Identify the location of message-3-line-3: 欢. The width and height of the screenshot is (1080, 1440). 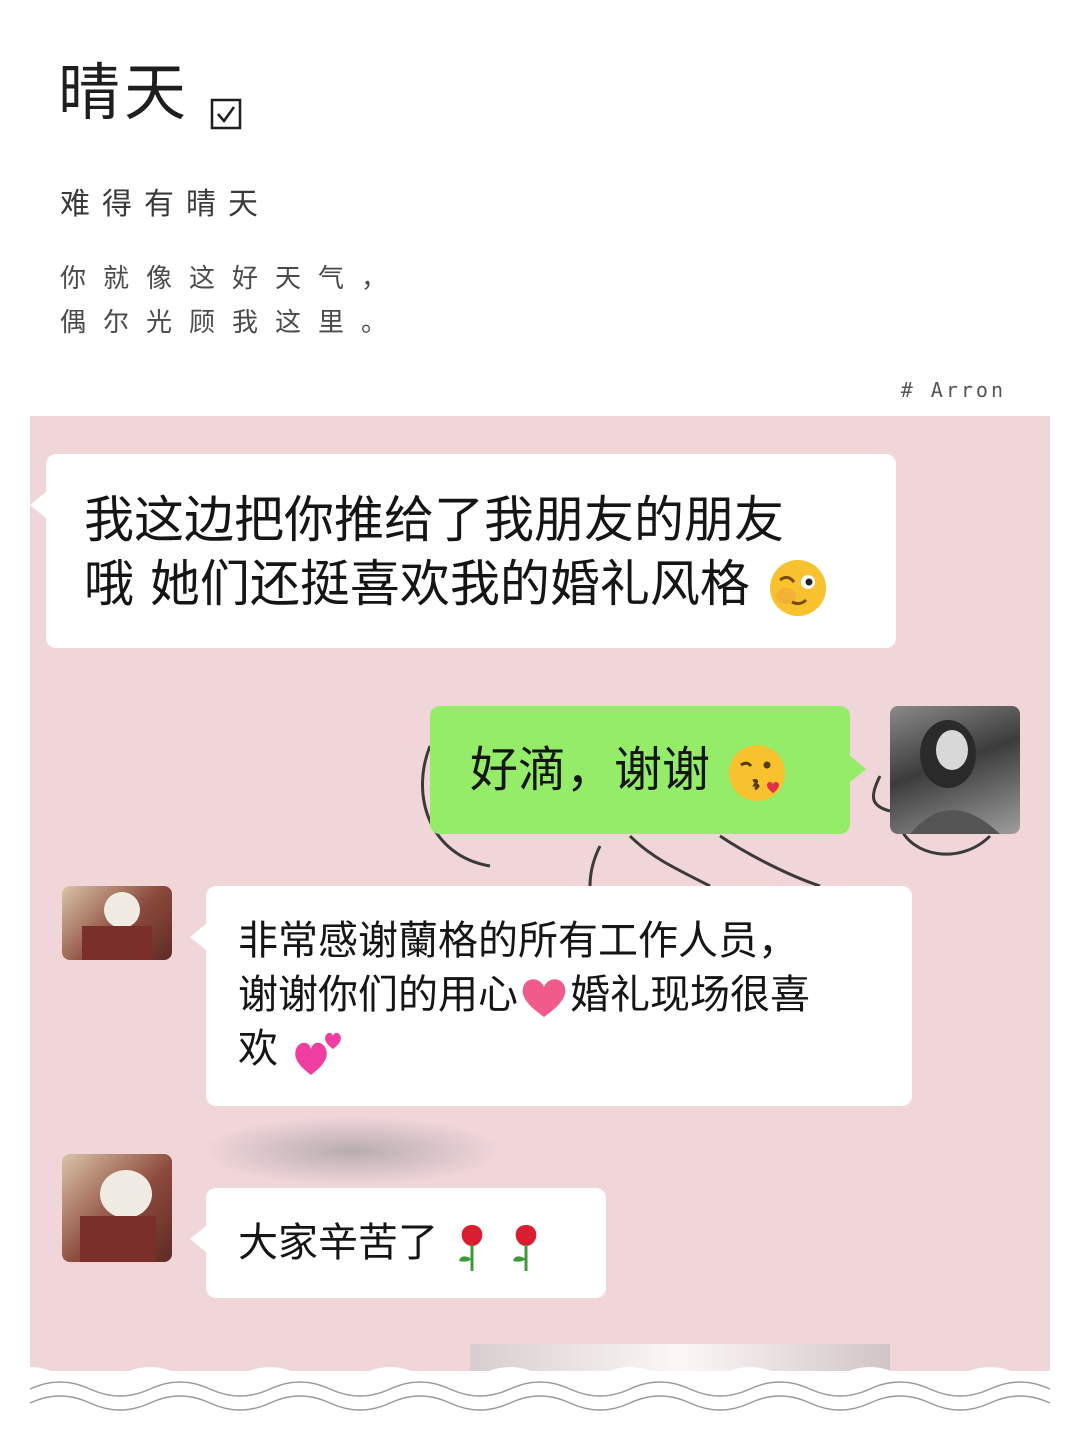
(258, 1049).